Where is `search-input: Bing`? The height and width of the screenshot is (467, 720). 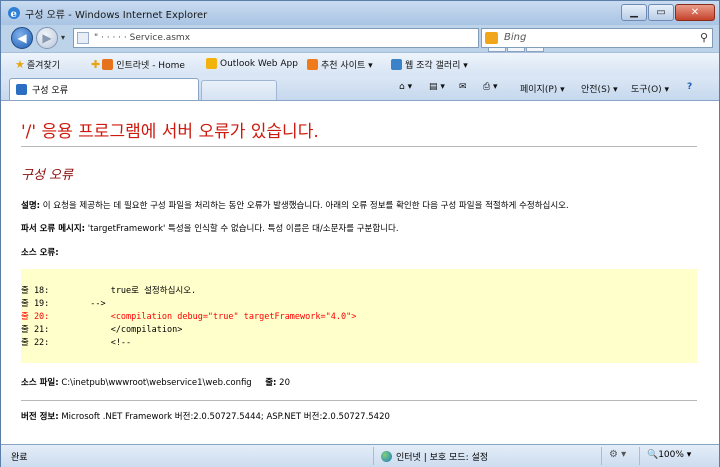 search-input: Bing is located at coordinates (515, 37).